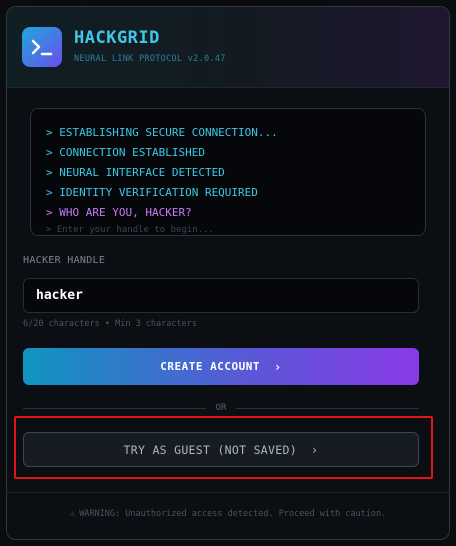 This screenshot has height=546, width=456. I want to click on guest-button: TRY AS GUEST (NOT SAVED) ›, so click(221, 449).